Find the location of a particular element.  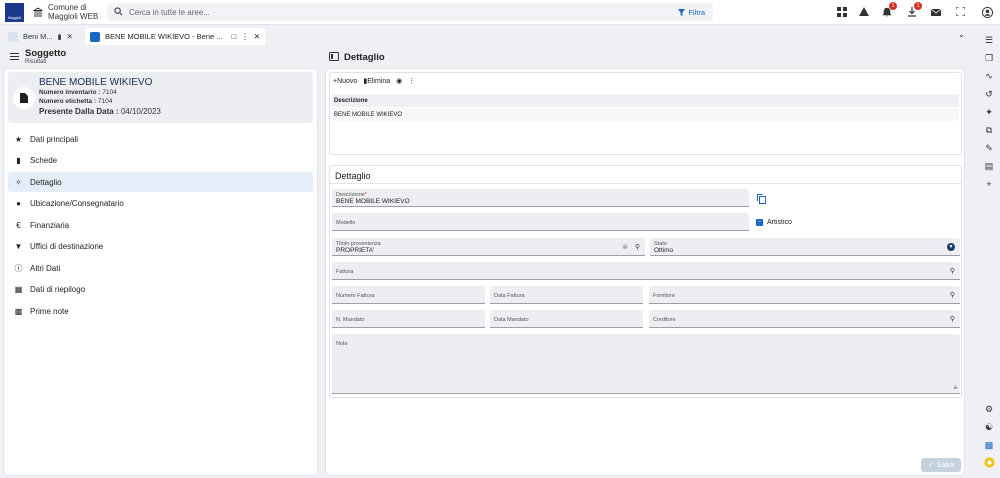

section-subtitle: Risultati is located at coordinates (36, 62).